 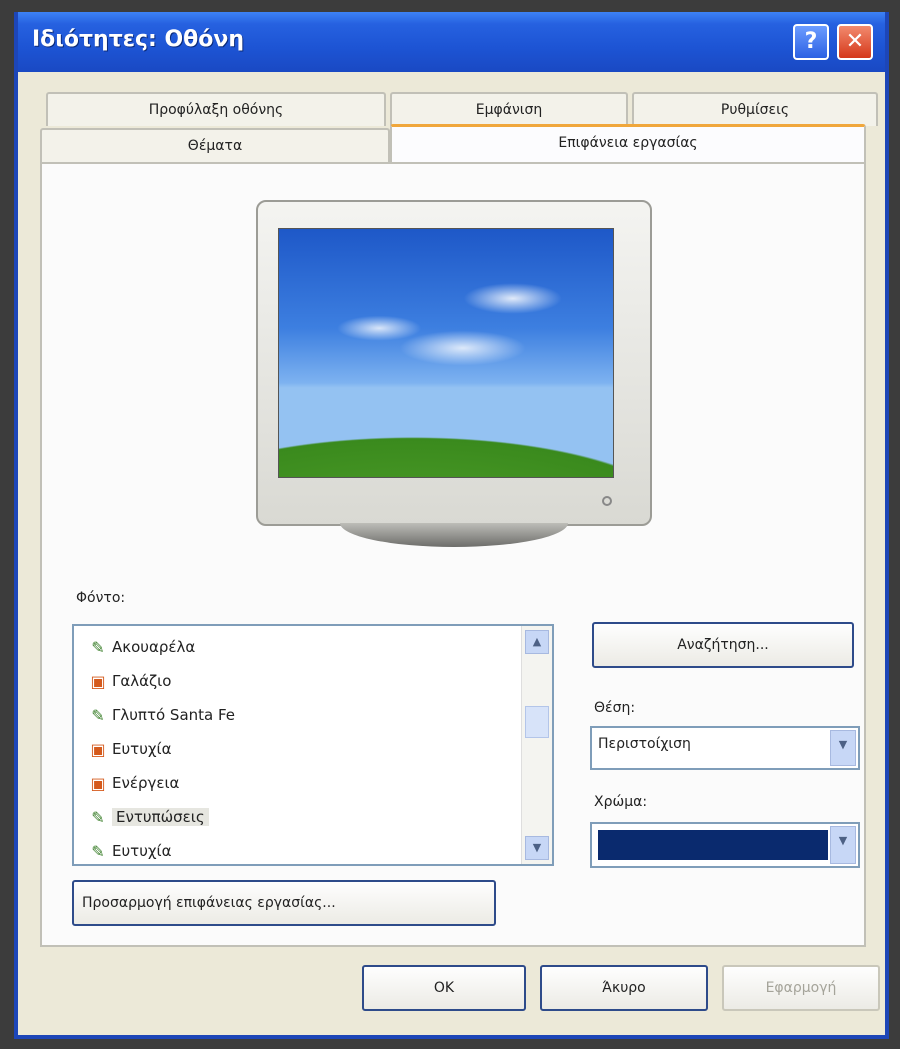 What do you see at coordinates (536, 745) in the screenshot?
I see `list-scrollbar: ▲ ▼` at bounding box center [536, 745].